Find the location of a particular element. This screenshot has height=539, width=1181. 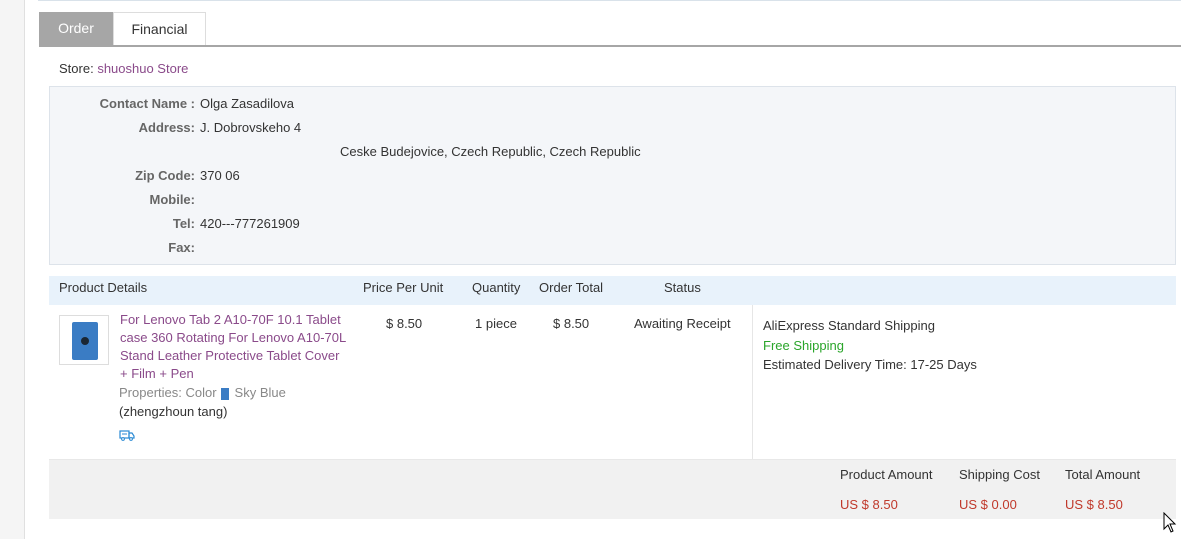

left-panel-edge is located at coordinates (12, 269).